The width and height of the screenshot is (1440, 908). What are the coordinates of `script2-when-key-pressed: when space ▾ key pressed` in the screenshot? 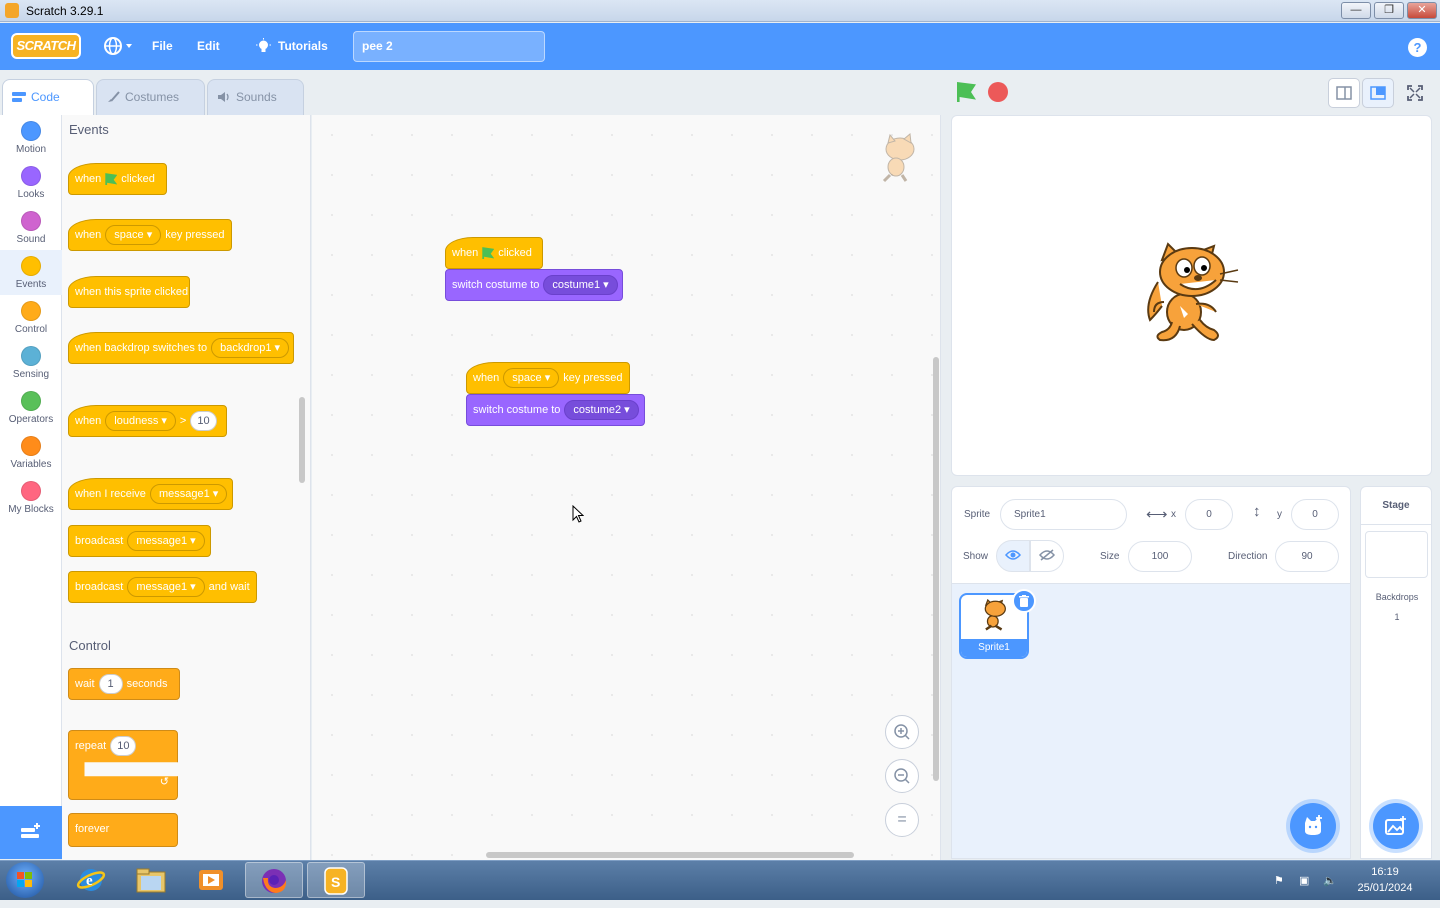 It's located at (548, 378).